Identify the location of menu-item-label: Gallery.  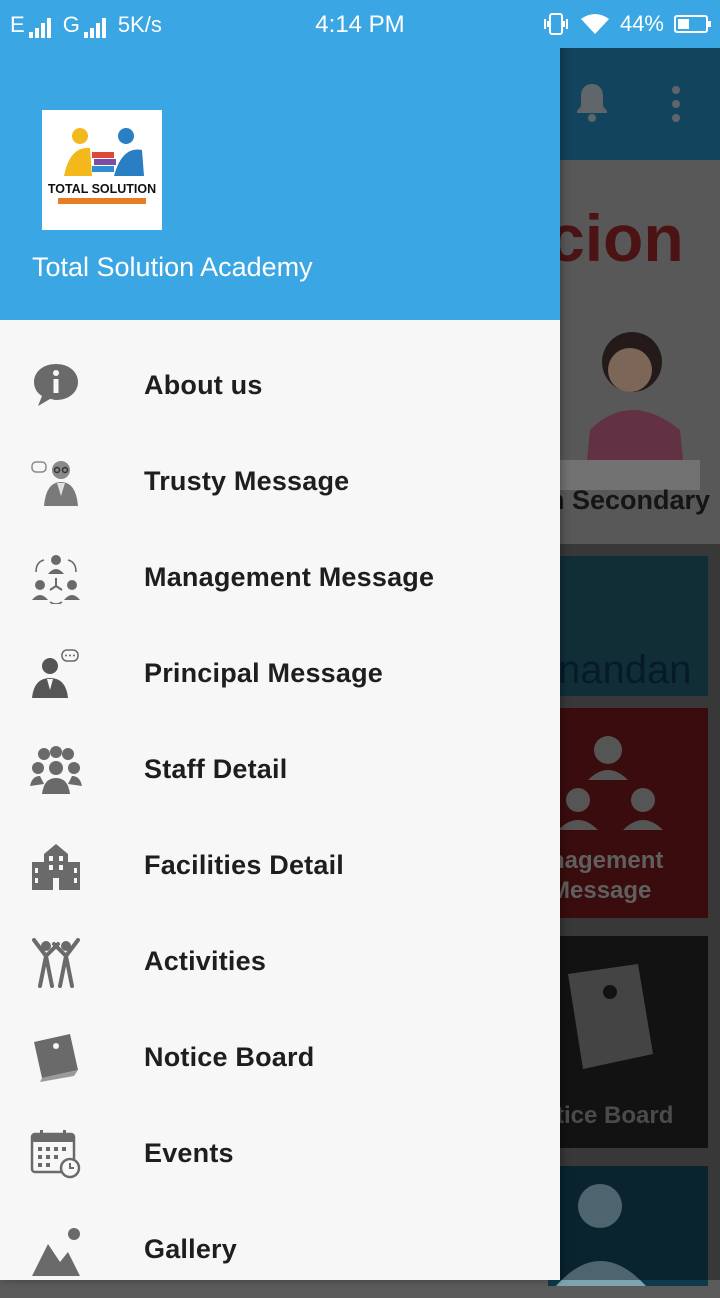
(190, 1249).